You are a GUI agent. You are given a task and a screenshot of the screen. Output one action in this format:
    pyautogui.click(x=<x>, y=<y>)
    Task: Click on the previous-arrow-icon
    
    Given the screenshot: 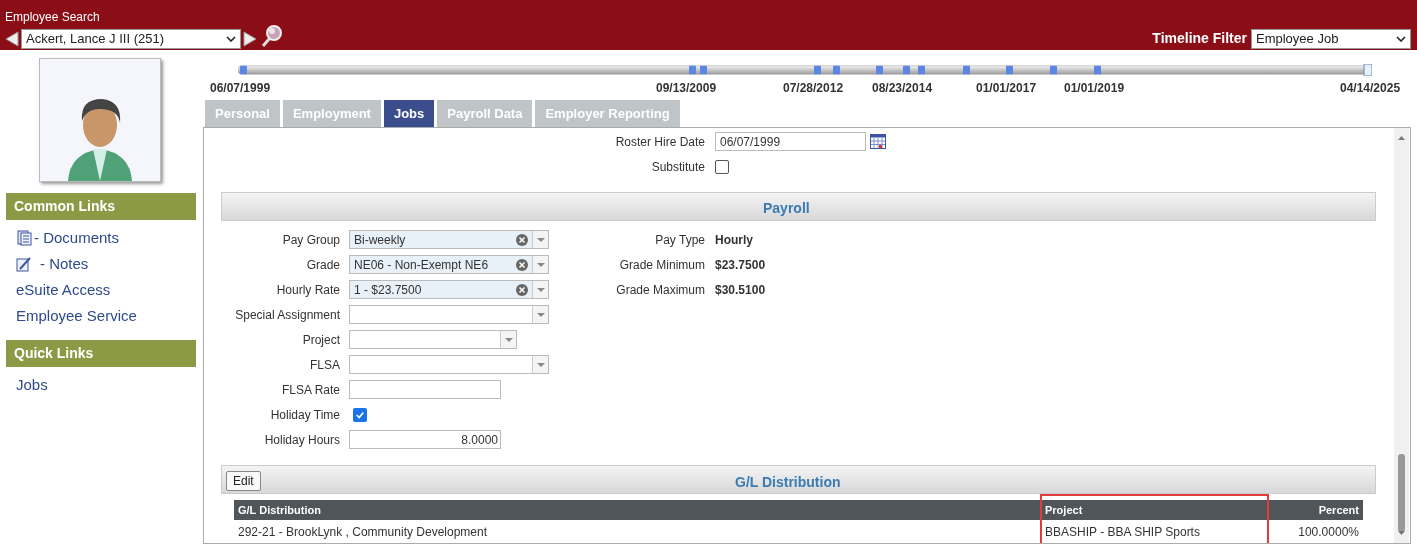 What is the action you would take?
    pyautogui.click(x=12, y=39)
    